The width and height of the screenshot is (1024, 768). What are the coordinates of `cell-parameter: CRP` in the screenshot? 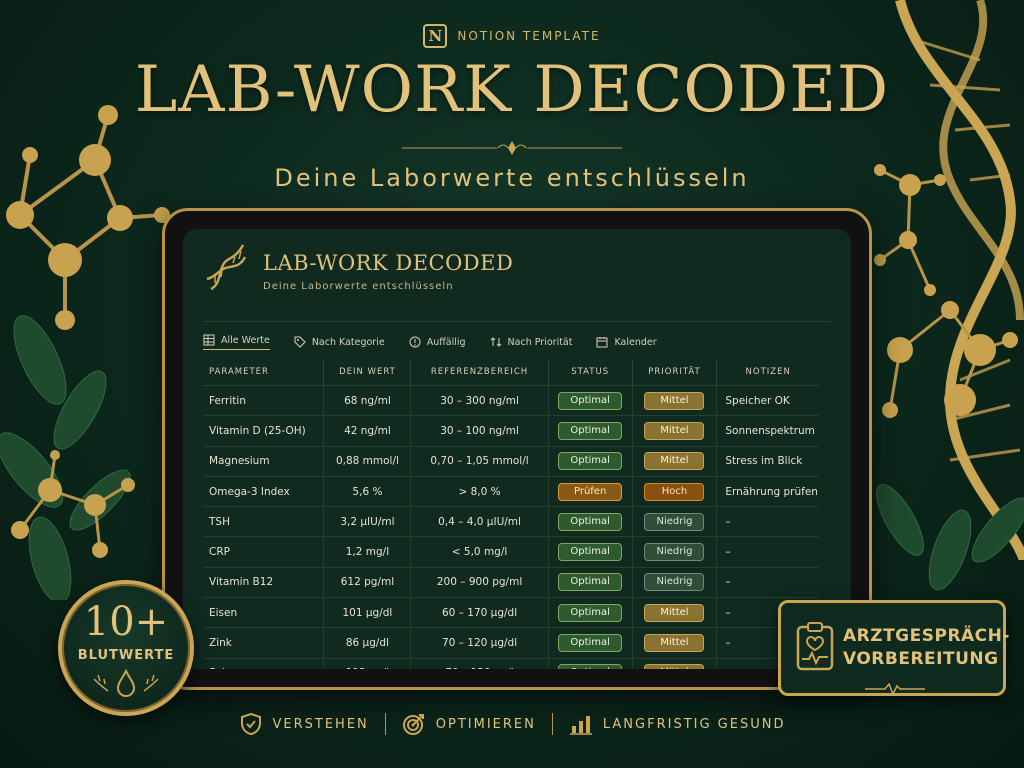 It's located at (264, 552).